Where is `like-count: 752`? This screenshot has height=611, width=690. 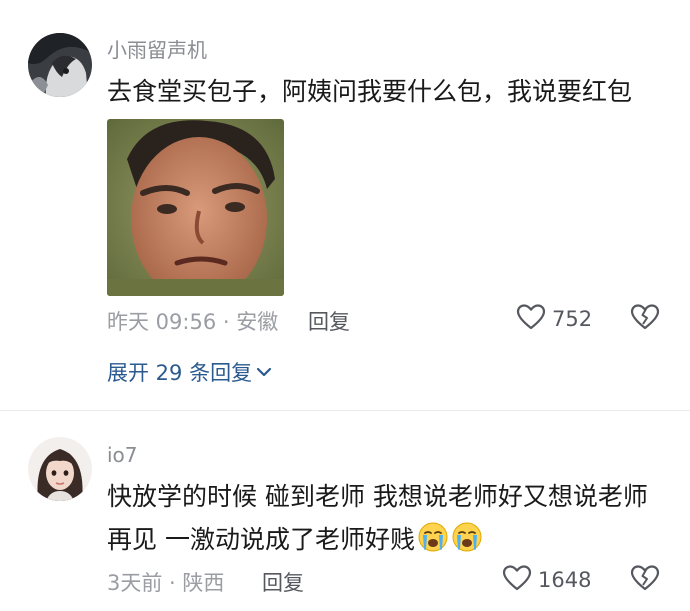
like-count: 752 is located at coordinates (572, 319).